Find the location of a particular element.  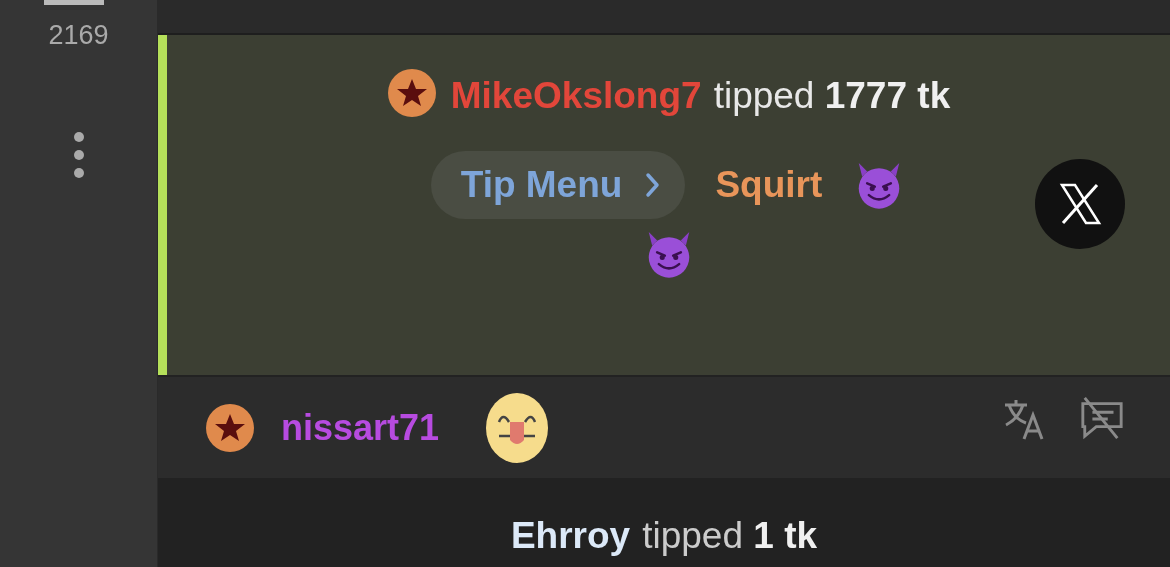

menu-icon is located at coordinates (78, 155).